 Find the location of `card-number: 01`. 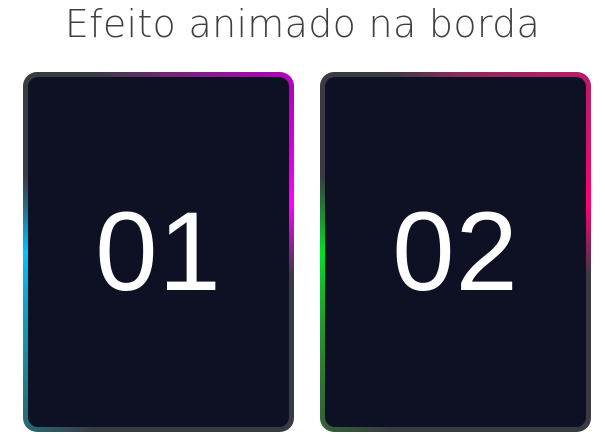

card-number: 01 is located at coordinates (158, 251).